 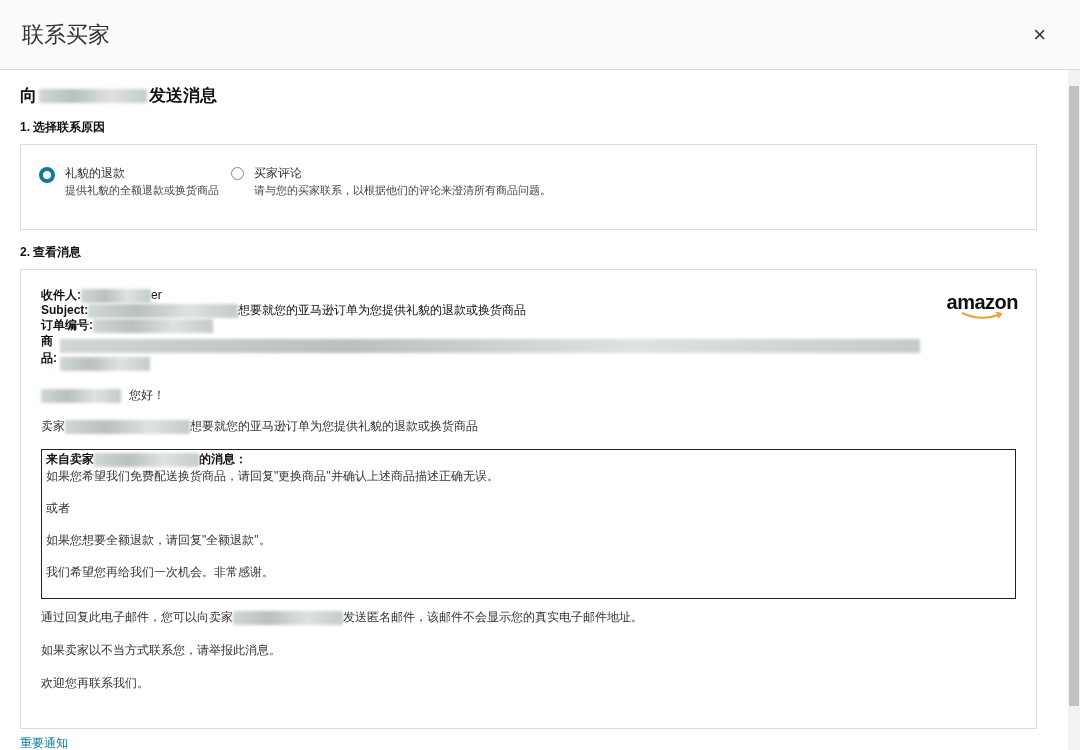 I want to click on field-label: Subject:, so click(x=65, y=310).